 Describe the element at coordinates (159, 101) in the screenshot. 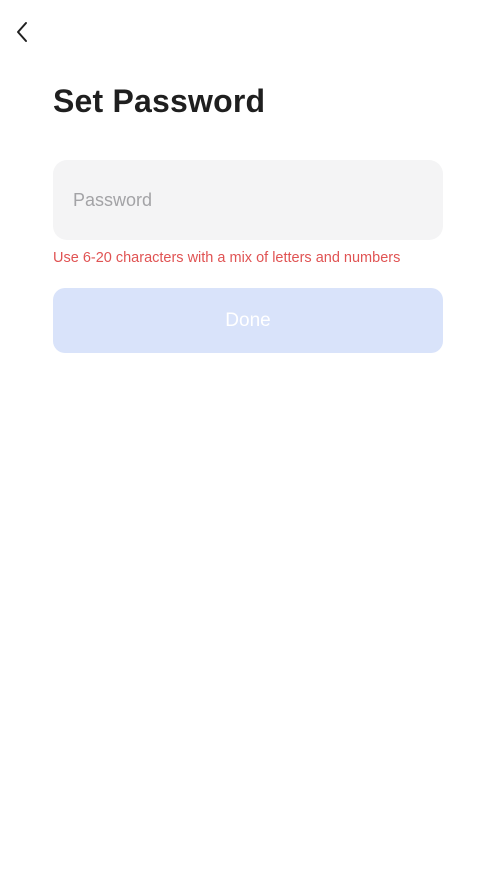

I see `page-title: Set Password` at that location.